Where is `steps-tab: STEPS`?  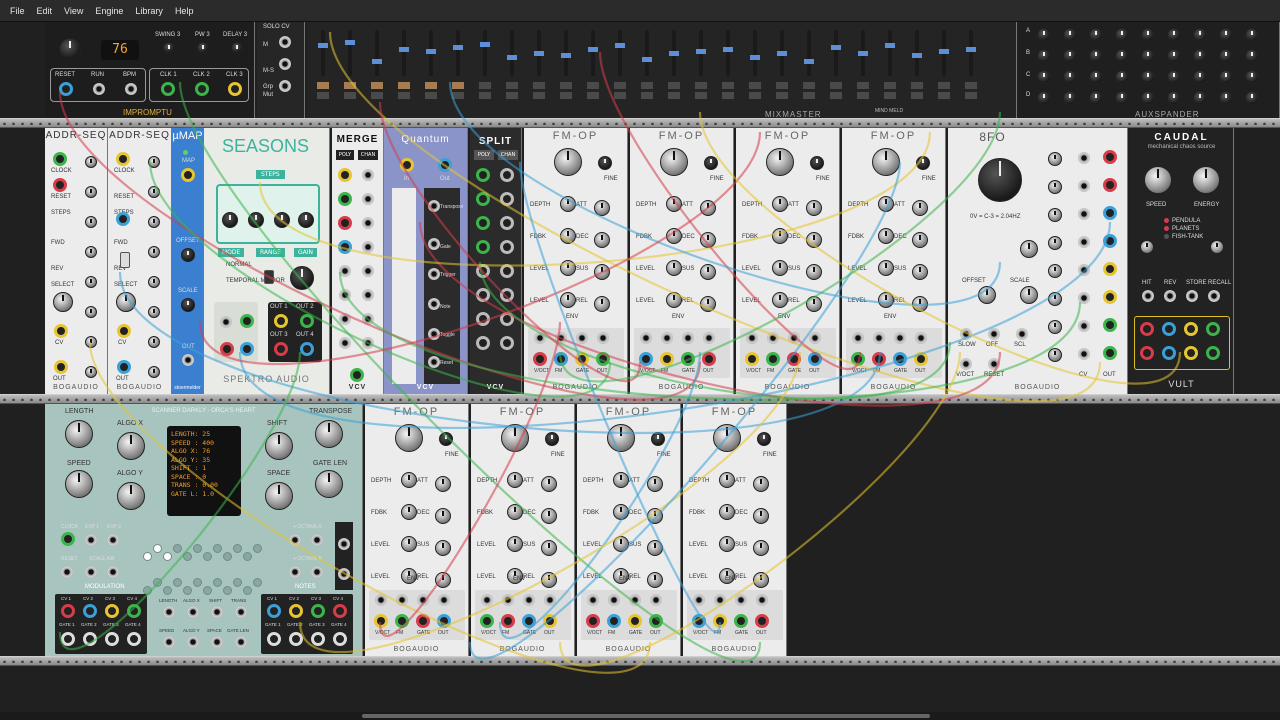
steps-tab: STEPS is located at coordinates (270, 174).